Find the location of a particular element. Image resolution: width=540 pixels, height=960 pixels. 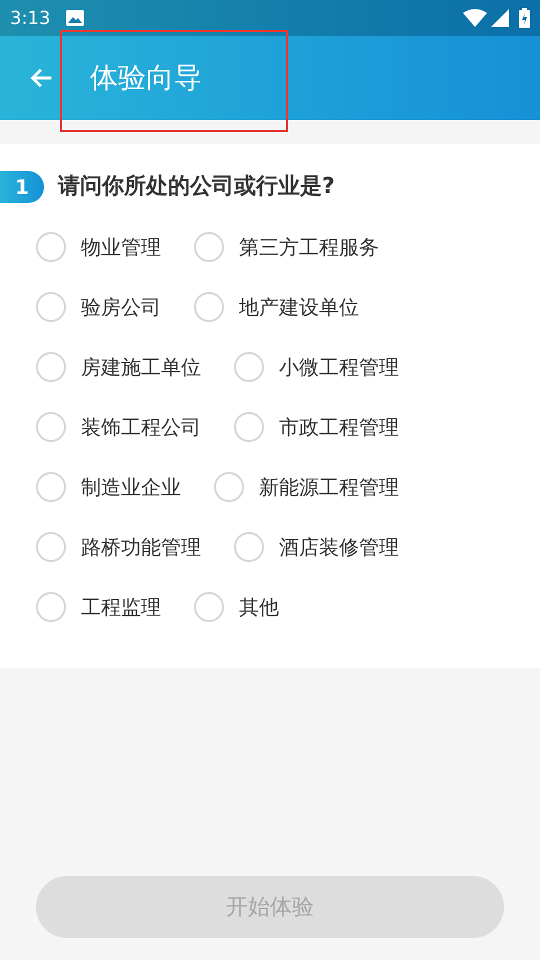

option-label: 制造业企业 is located at coordinates (131, 487).